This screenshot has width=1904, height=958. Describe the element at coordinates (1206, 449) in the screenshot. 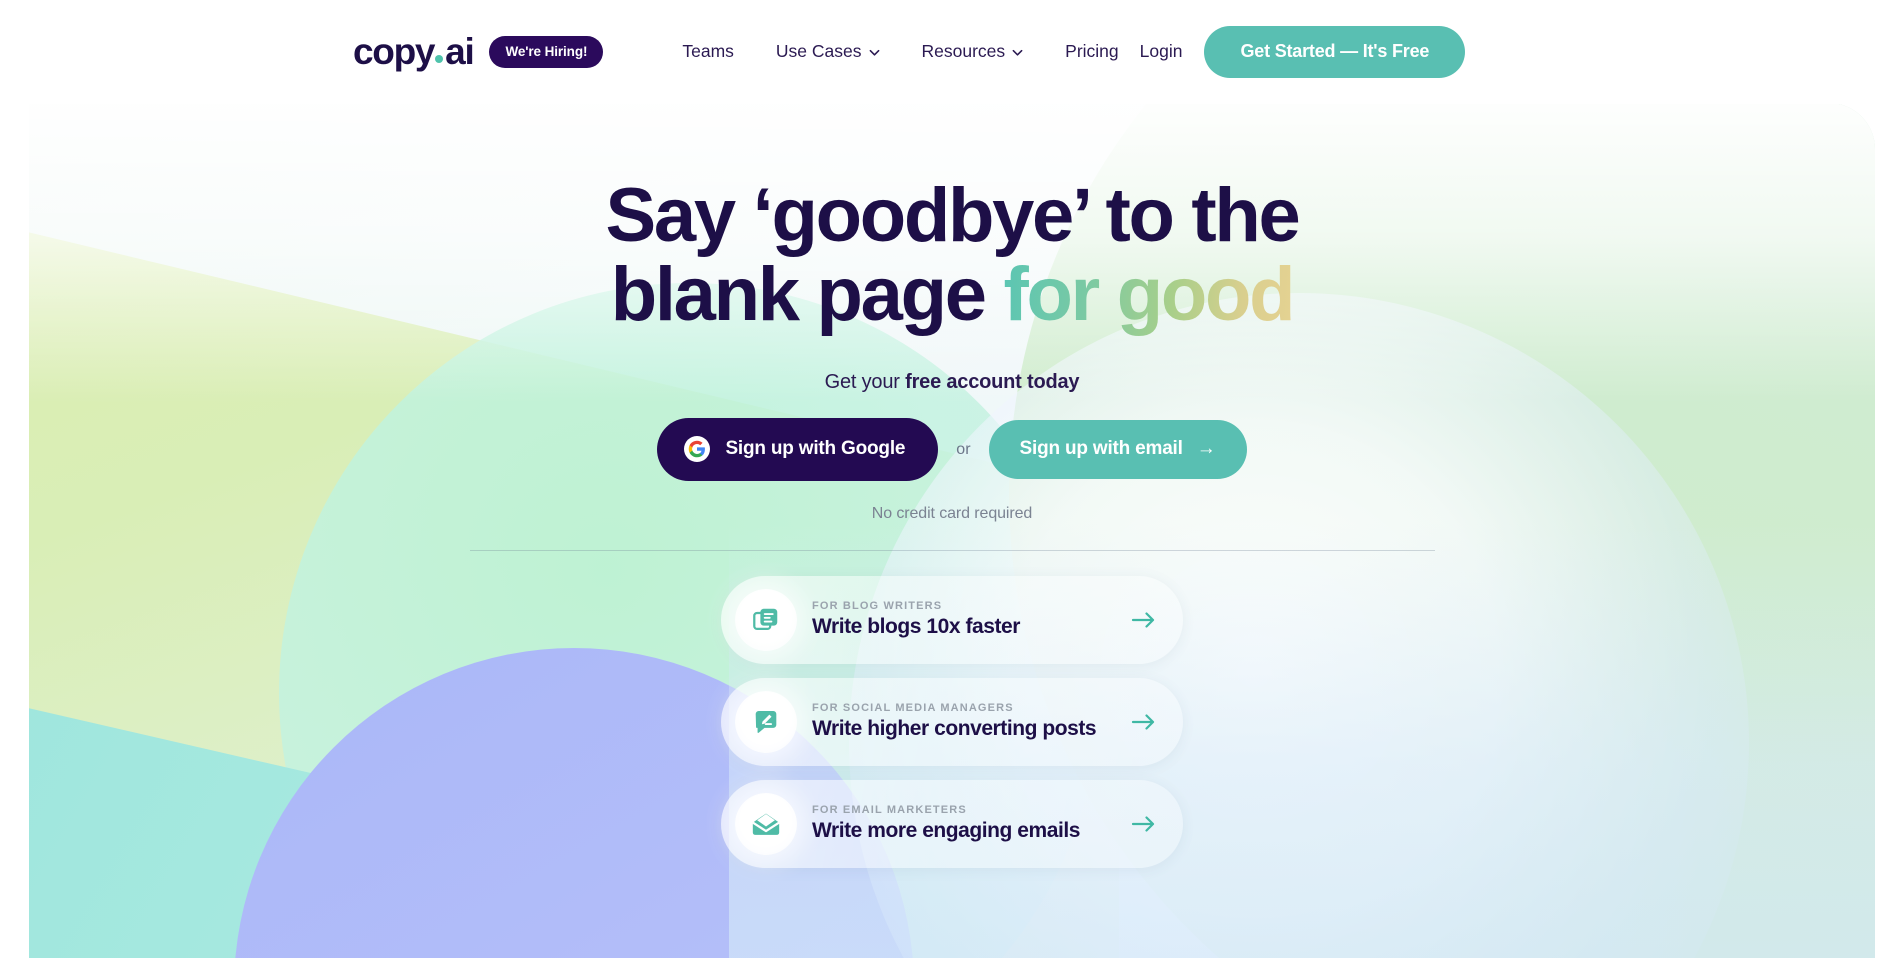

I see `arrow-right-icon: →` at that location.